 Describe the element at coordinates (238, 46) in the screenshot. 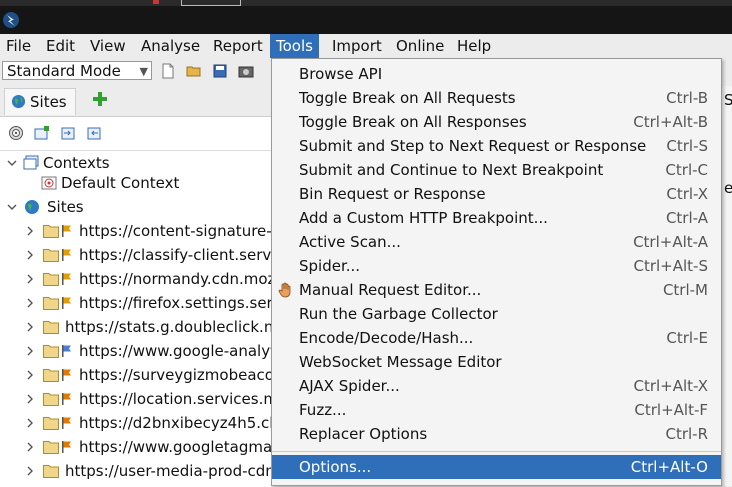

I see `menu-report: Report` at that location.